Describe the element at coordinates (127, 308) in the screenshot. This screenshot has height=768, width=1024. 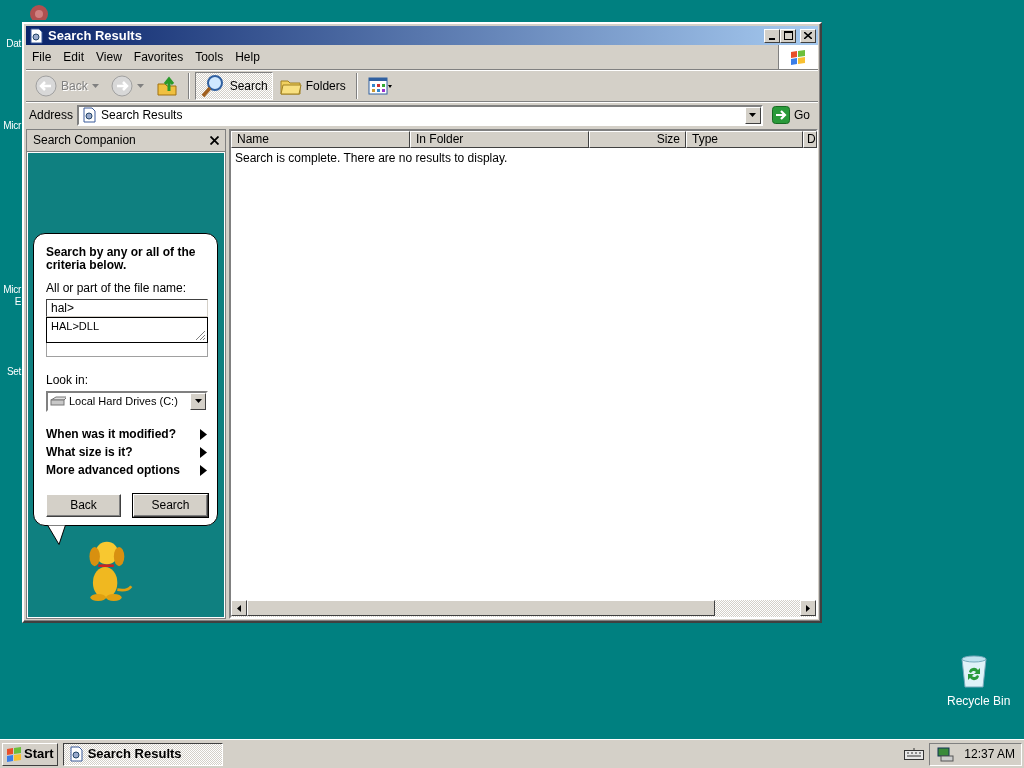
I see `file-name-field: hal>` at that location.